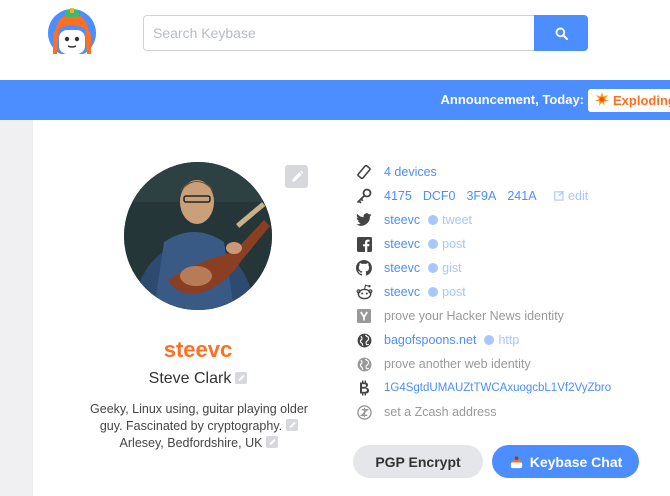 Image resolution: width=670 pixels, height=496 pixels. I want to click on announcement-bar: Announcement, Today: Exploding, so click(335, 100).